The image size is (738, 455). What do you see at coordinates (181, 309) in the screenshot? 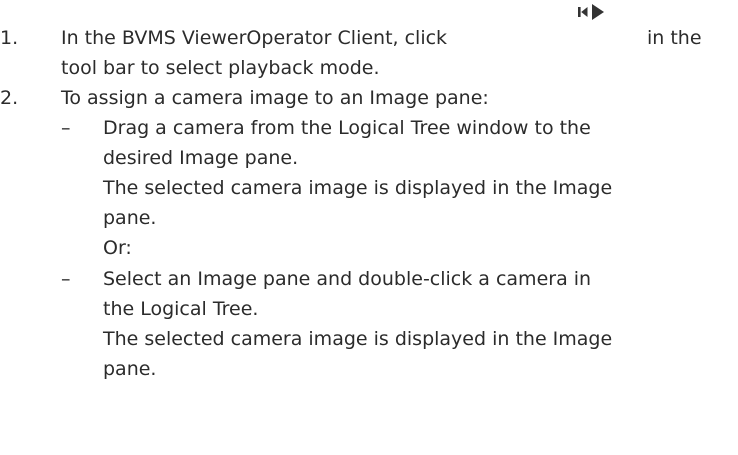
I see `option-2-text-line2: the Logical Tree.` at bounding box center [181, 309].